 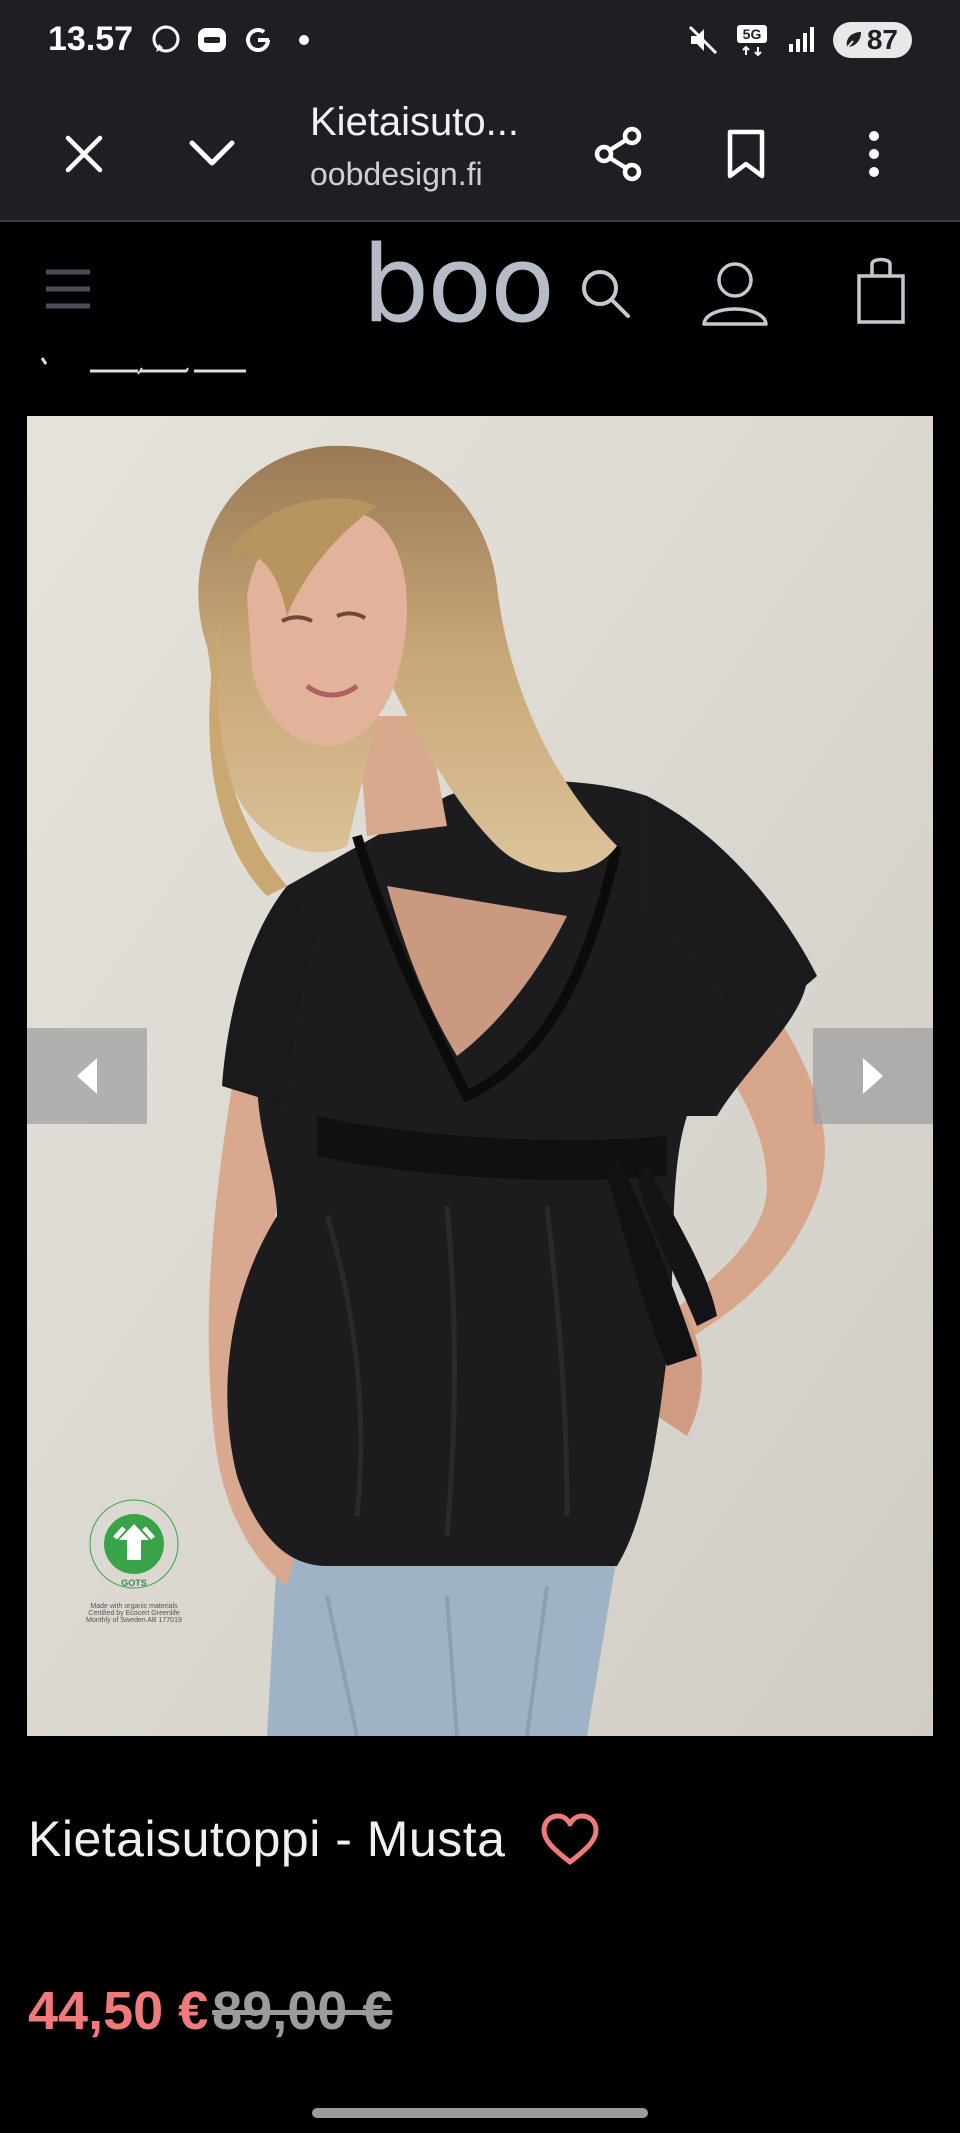 I want to click on browser-toolbar: Kietaisuto... oobdesign.fi, so click(x=480, y=153).